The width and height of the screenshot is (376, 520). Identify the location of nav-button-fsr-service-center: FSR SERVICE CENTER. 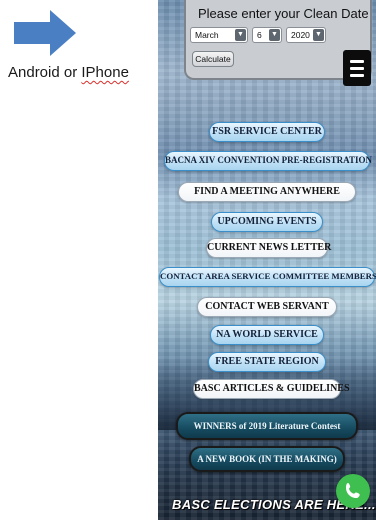
(267, 132).